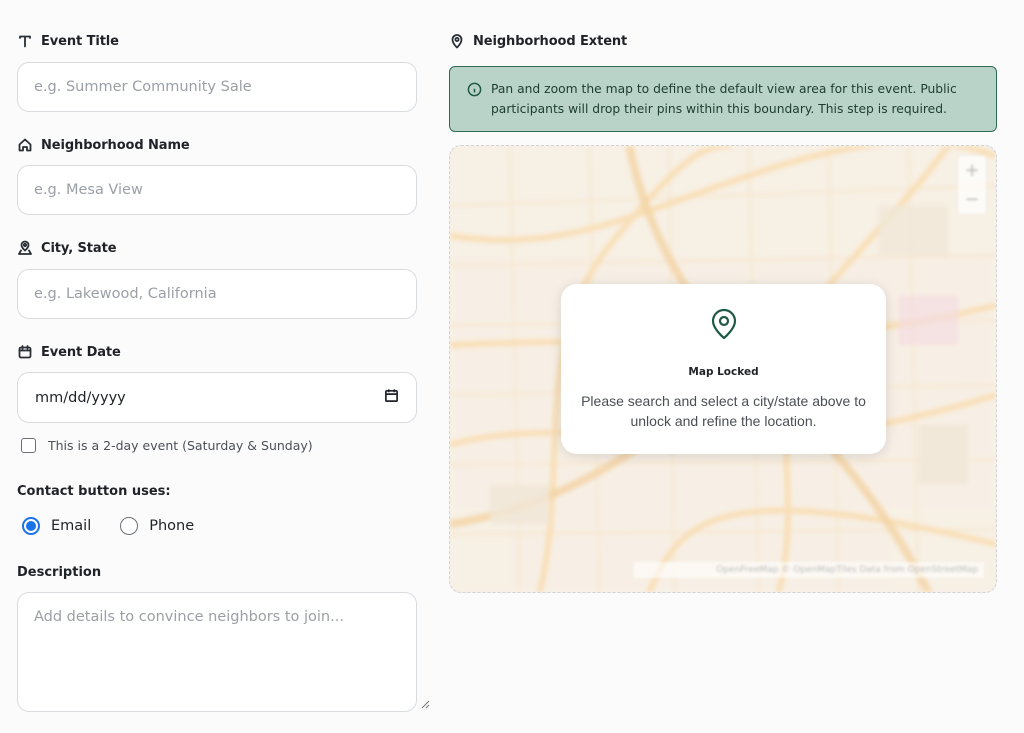 The height and width of the screenshot is (733, 1024). Describe the element at coordinates (80, 397) in the screenshot. I see `event-date-value: mm/dd/yyyy` at that location.